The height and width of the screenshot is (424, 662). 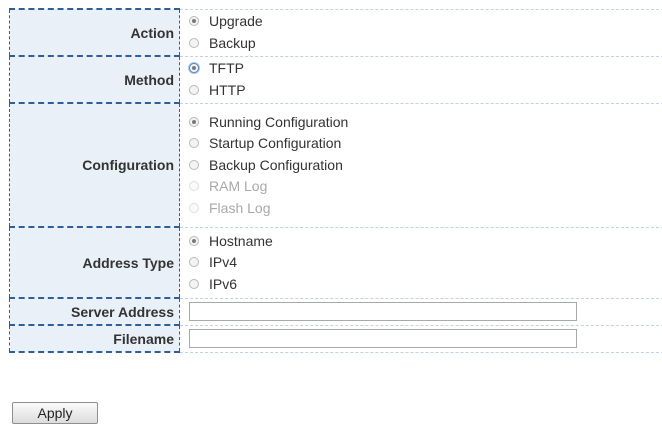 I want to click on address-type-options: Hostname IPv4 IPv6, so click(x=420, y=262).